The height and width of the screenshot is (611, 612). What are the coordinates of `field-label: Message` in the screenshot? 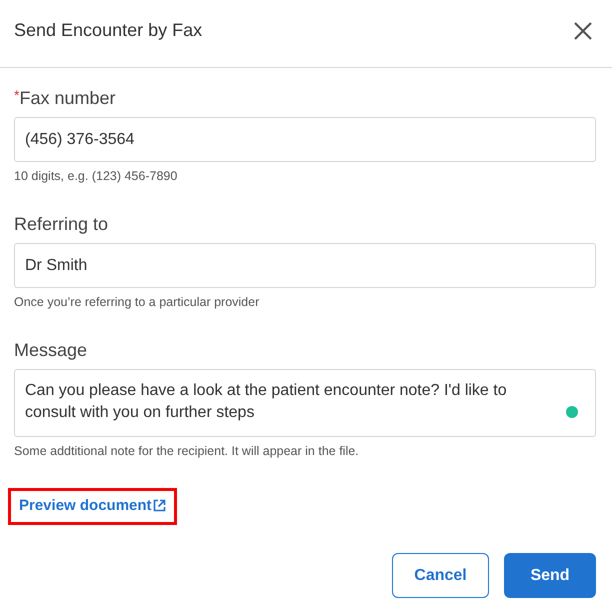 It's located at (51, 350).